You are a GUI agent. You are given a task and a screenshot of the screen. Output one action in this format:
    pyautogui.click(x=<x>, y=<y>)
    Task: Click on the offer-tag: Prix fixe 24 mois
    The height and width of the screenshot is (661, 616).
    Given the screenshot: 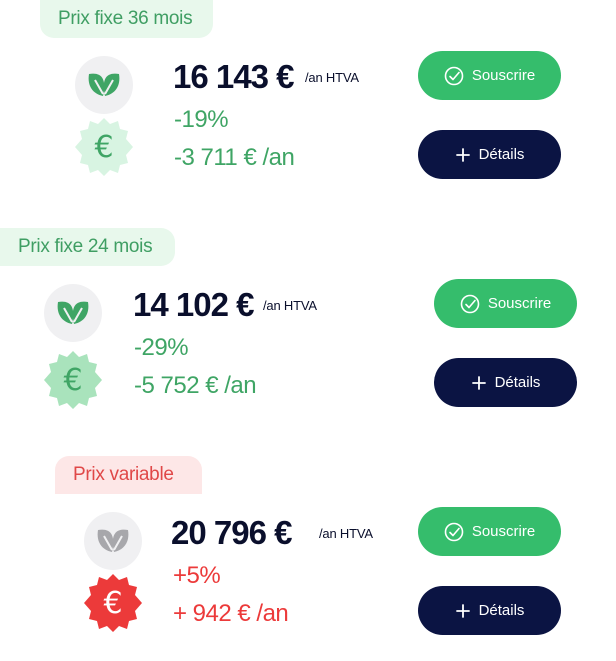 What is the action you would take?
    pyautogui.click(x=87, y=247)
    